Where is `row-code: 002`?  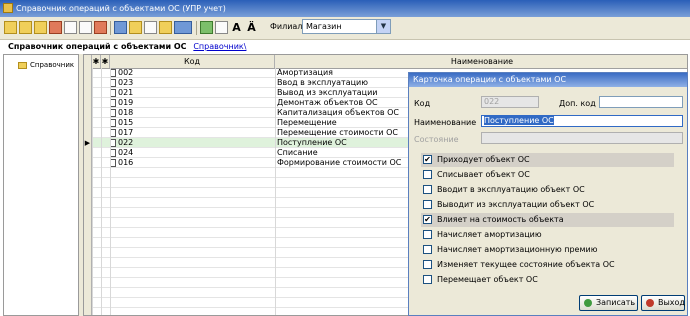
row-code: 002 is located at coordinates (126, 72).